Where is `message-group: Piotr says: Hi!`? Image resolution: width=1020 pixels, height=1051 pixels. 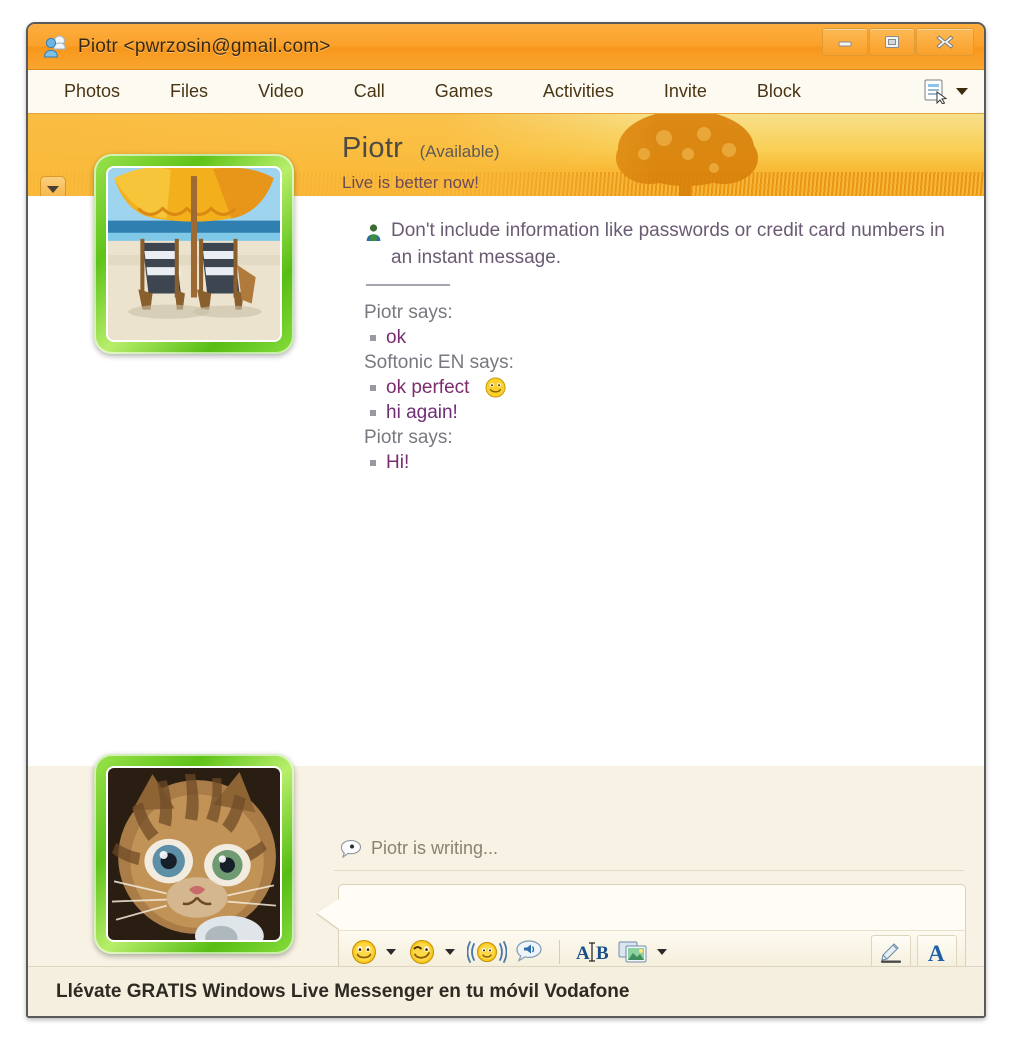
message-group: Piotr says: Hi! is located at coordinates (661, 450).